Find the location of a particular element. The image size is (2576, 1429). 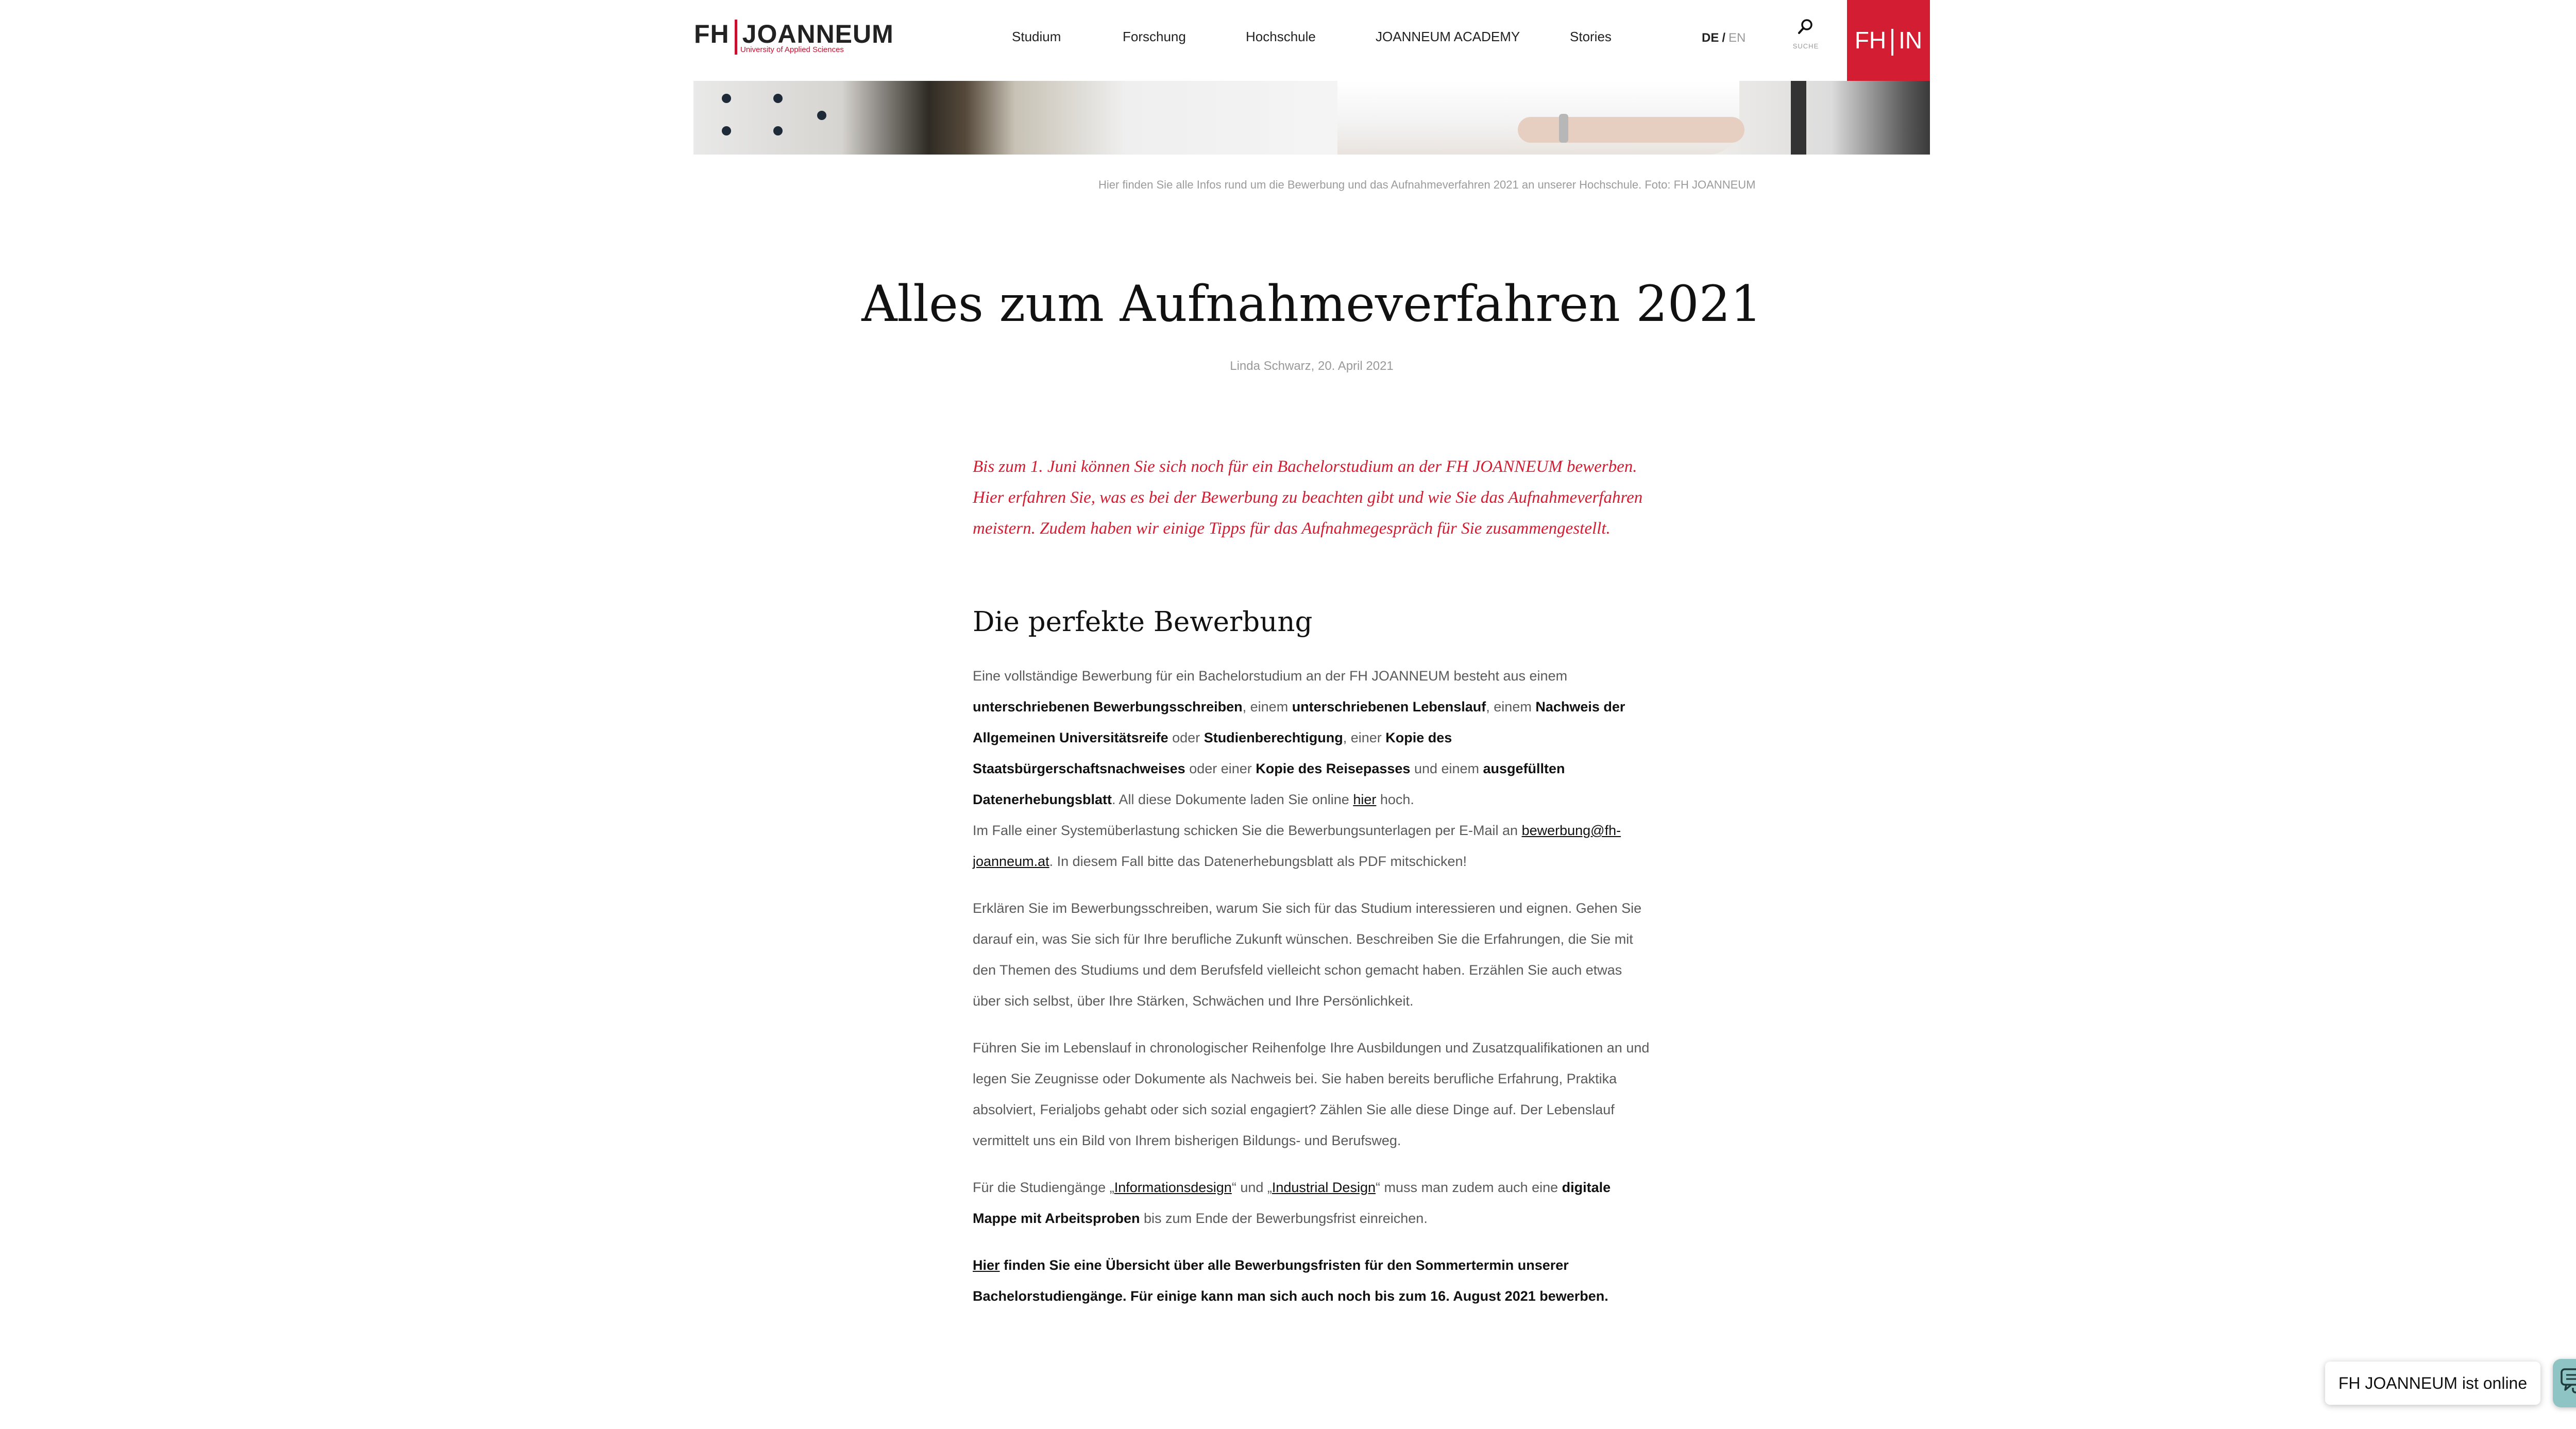

article-title: Alles zum Aufnahmeverfahren 2021 is located at coordinates (1311, 304).